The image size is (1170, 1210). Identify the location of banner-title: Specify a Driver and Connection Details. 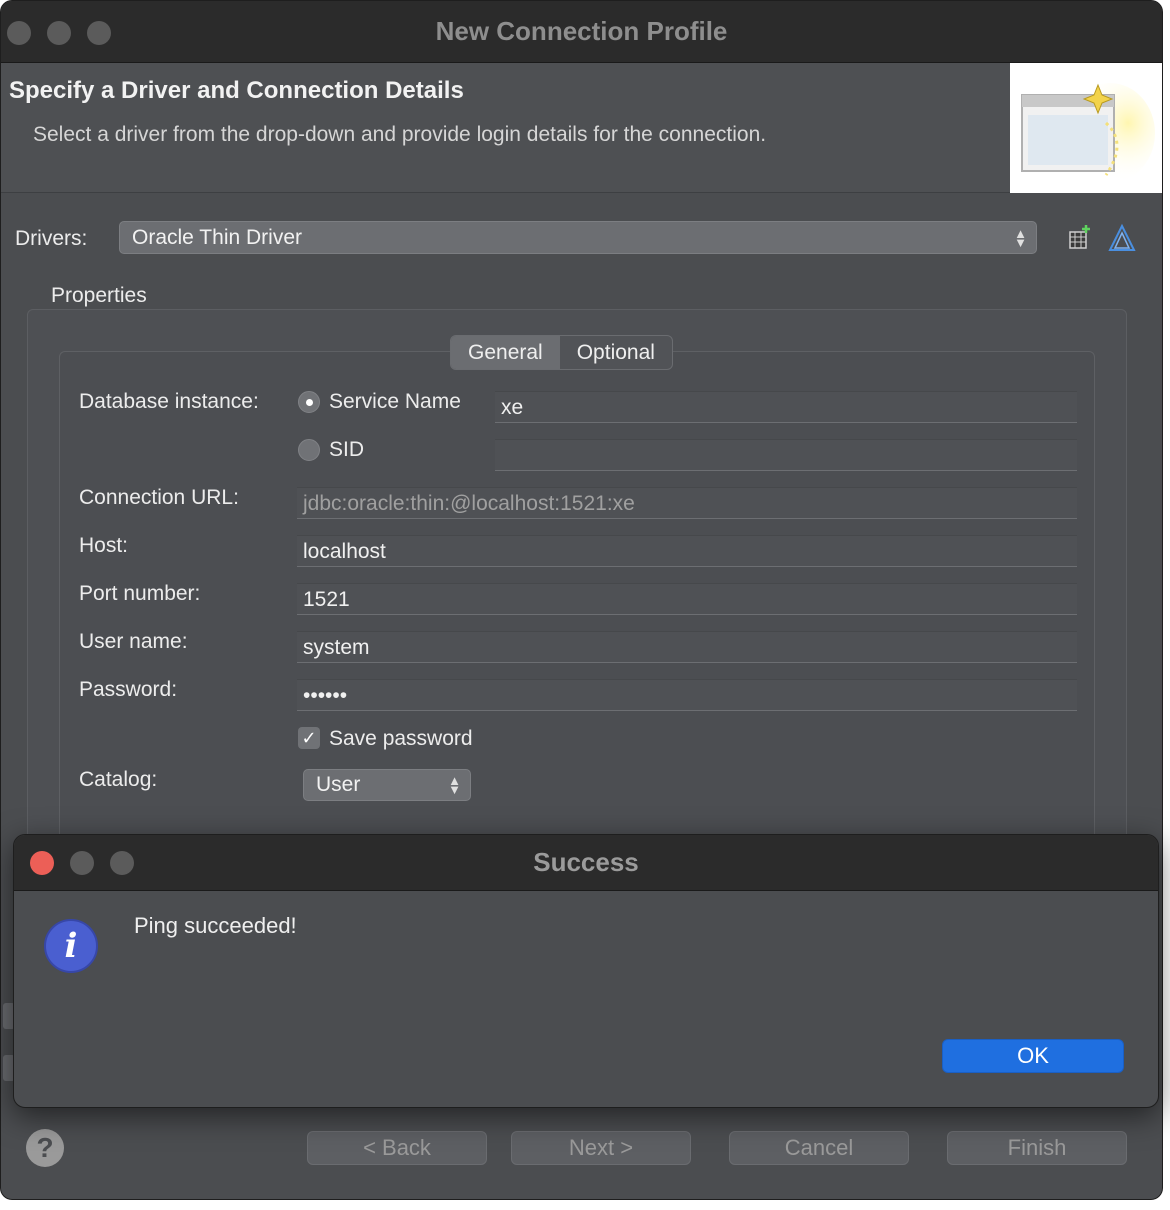
(236, 90).